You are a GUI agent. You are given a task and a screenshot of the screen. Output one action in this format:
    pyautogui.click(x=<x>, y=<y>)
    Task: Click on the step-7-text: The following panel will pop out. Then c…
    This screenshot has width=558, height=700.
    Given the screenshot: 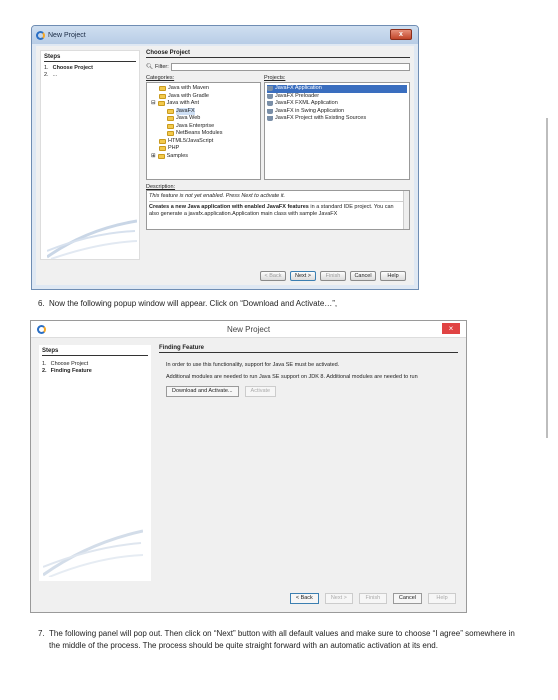 What is the action you would take?
    pyautogui.click(x=282, y=639)
    